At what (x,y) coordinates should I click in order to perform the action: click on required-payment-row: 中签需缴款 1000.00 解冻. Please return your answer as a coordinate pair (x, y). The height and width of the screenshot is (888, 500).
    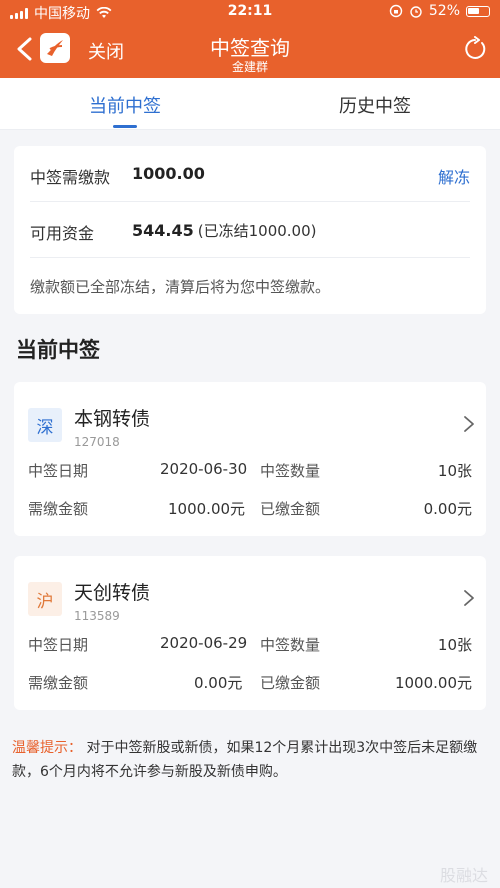
    Looking at the image, I should click on (250, 174).